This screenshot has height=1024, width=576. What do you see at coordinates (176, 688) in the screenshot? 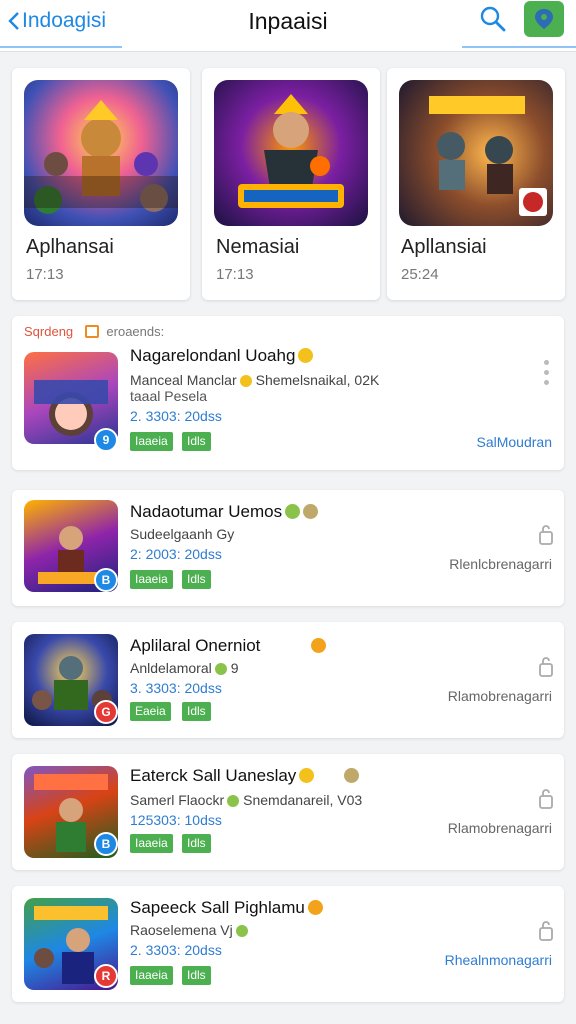
I see `game-meta: 3. 3303: 20dss` at bounding box center [176, 688].